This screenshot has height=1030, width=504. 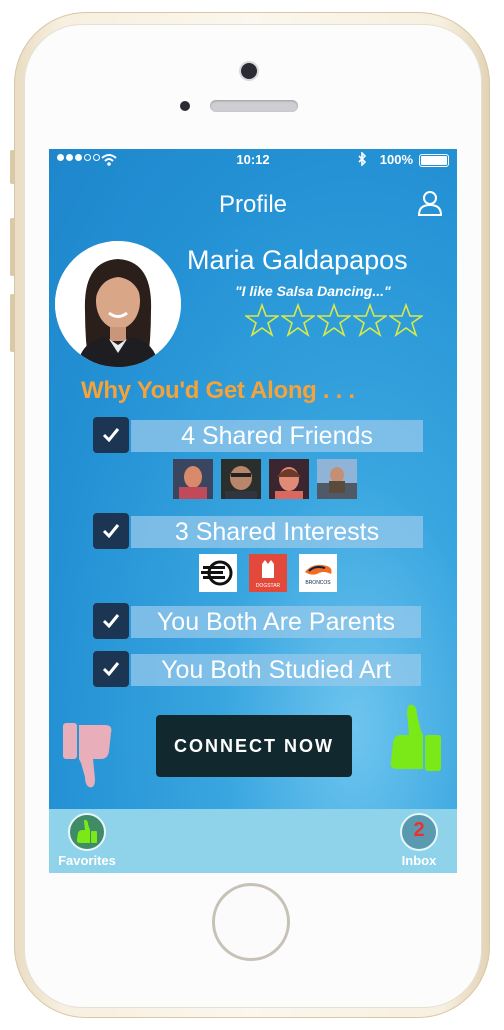 I want to click on inbox-count-badge: 2, so click(x=419, y=830).